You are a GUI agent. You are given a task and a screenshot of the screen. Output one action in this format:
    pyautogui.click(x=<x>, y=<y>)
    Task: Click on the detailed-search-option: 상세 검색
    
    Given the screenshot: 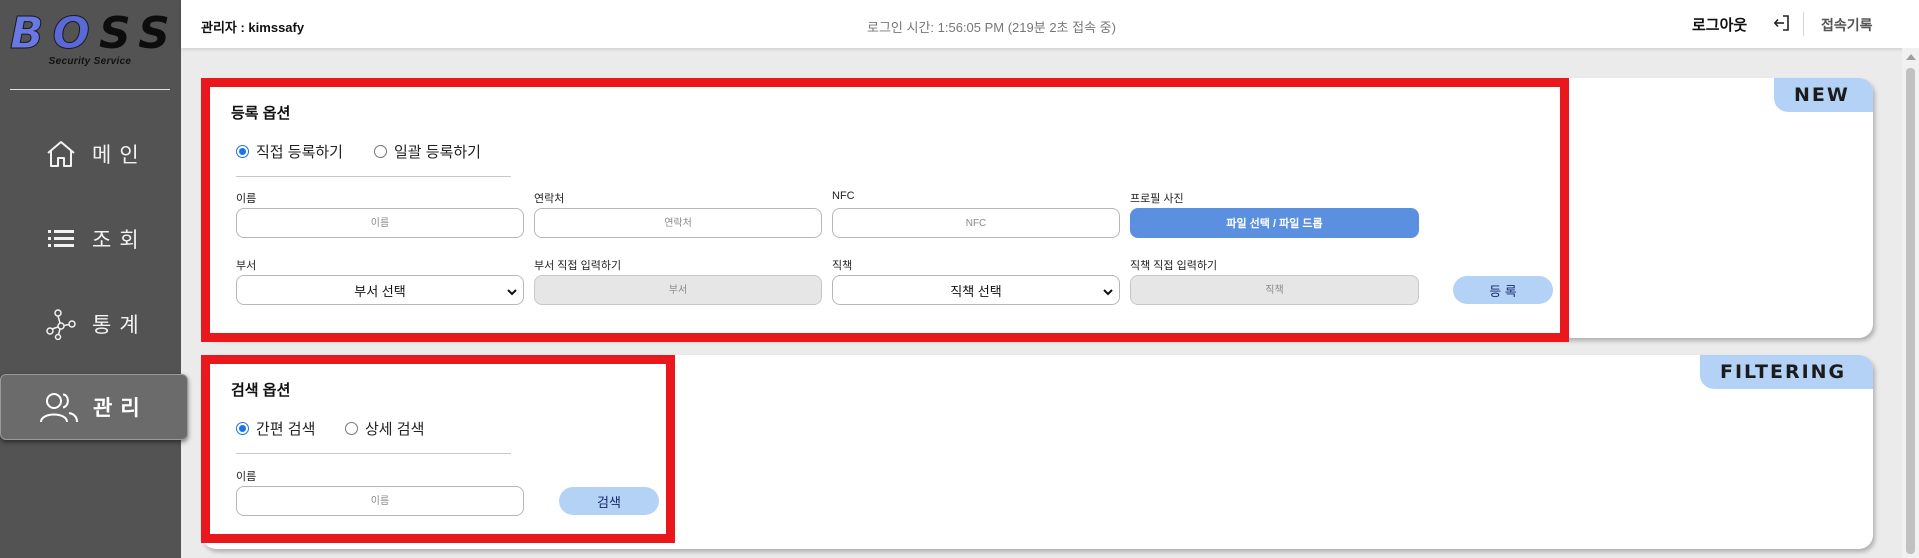 What is the action you would take?
    pyautogui.click(x=384, y=428)
    